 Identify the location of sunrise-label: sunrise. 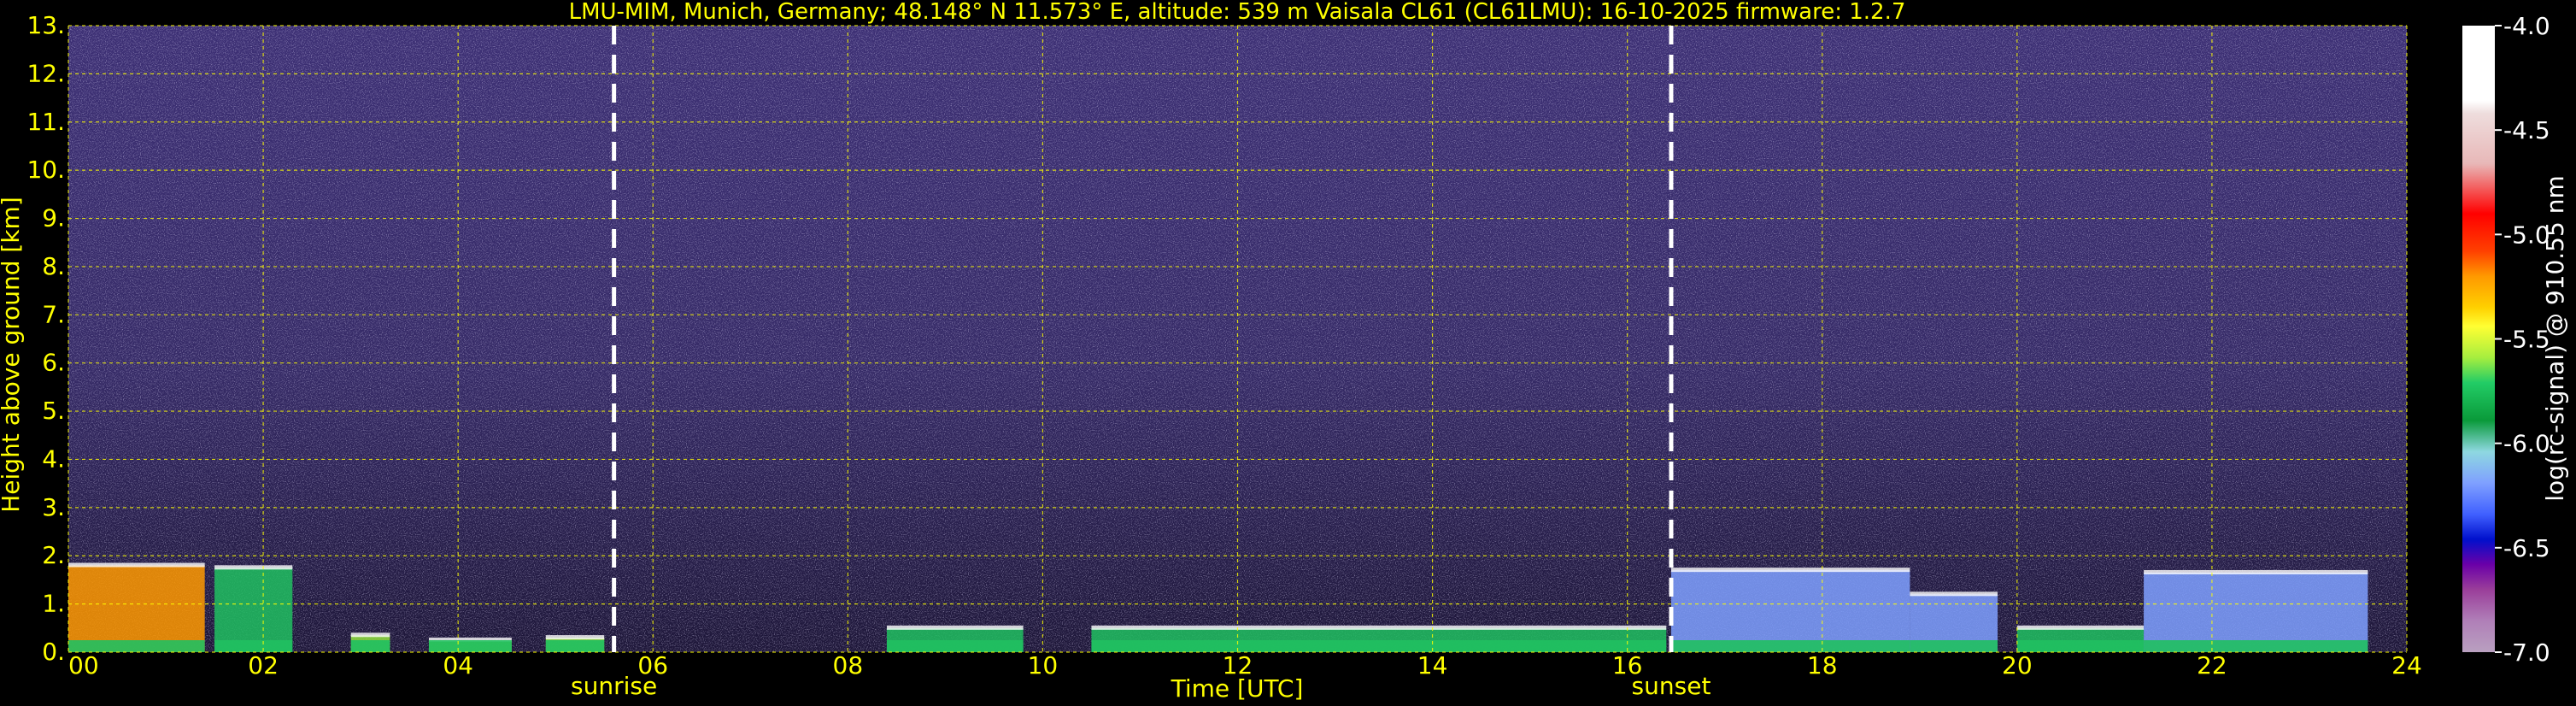
(614, 686).